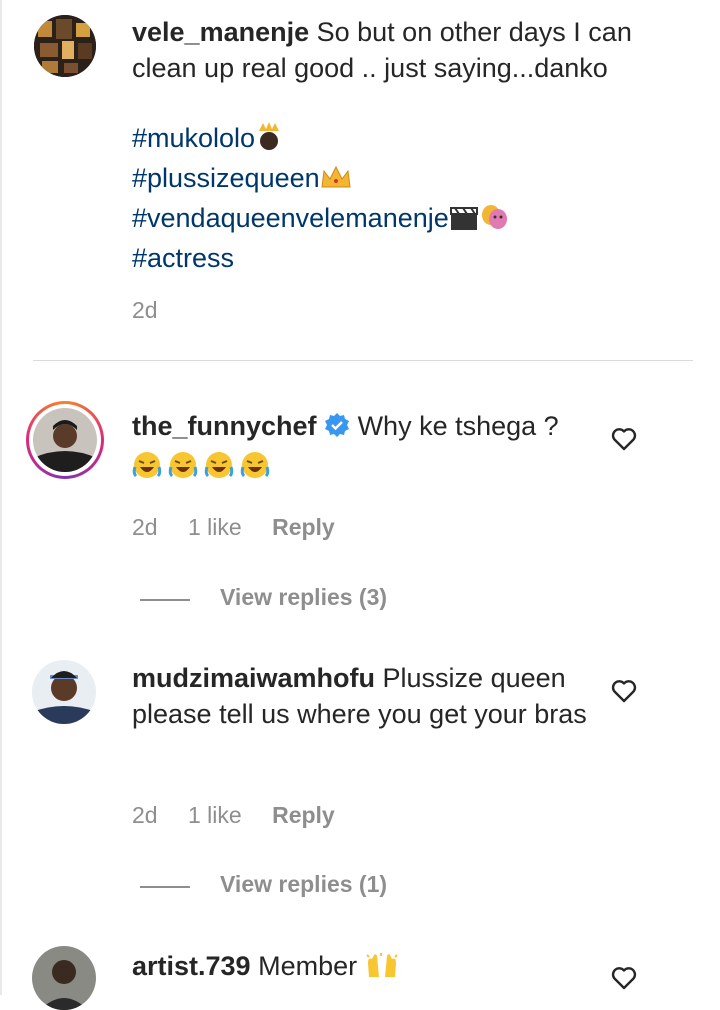 The width and height of the screenshot is (720, 1010). I want to click on performing-arts-icon, so click(494, 221).